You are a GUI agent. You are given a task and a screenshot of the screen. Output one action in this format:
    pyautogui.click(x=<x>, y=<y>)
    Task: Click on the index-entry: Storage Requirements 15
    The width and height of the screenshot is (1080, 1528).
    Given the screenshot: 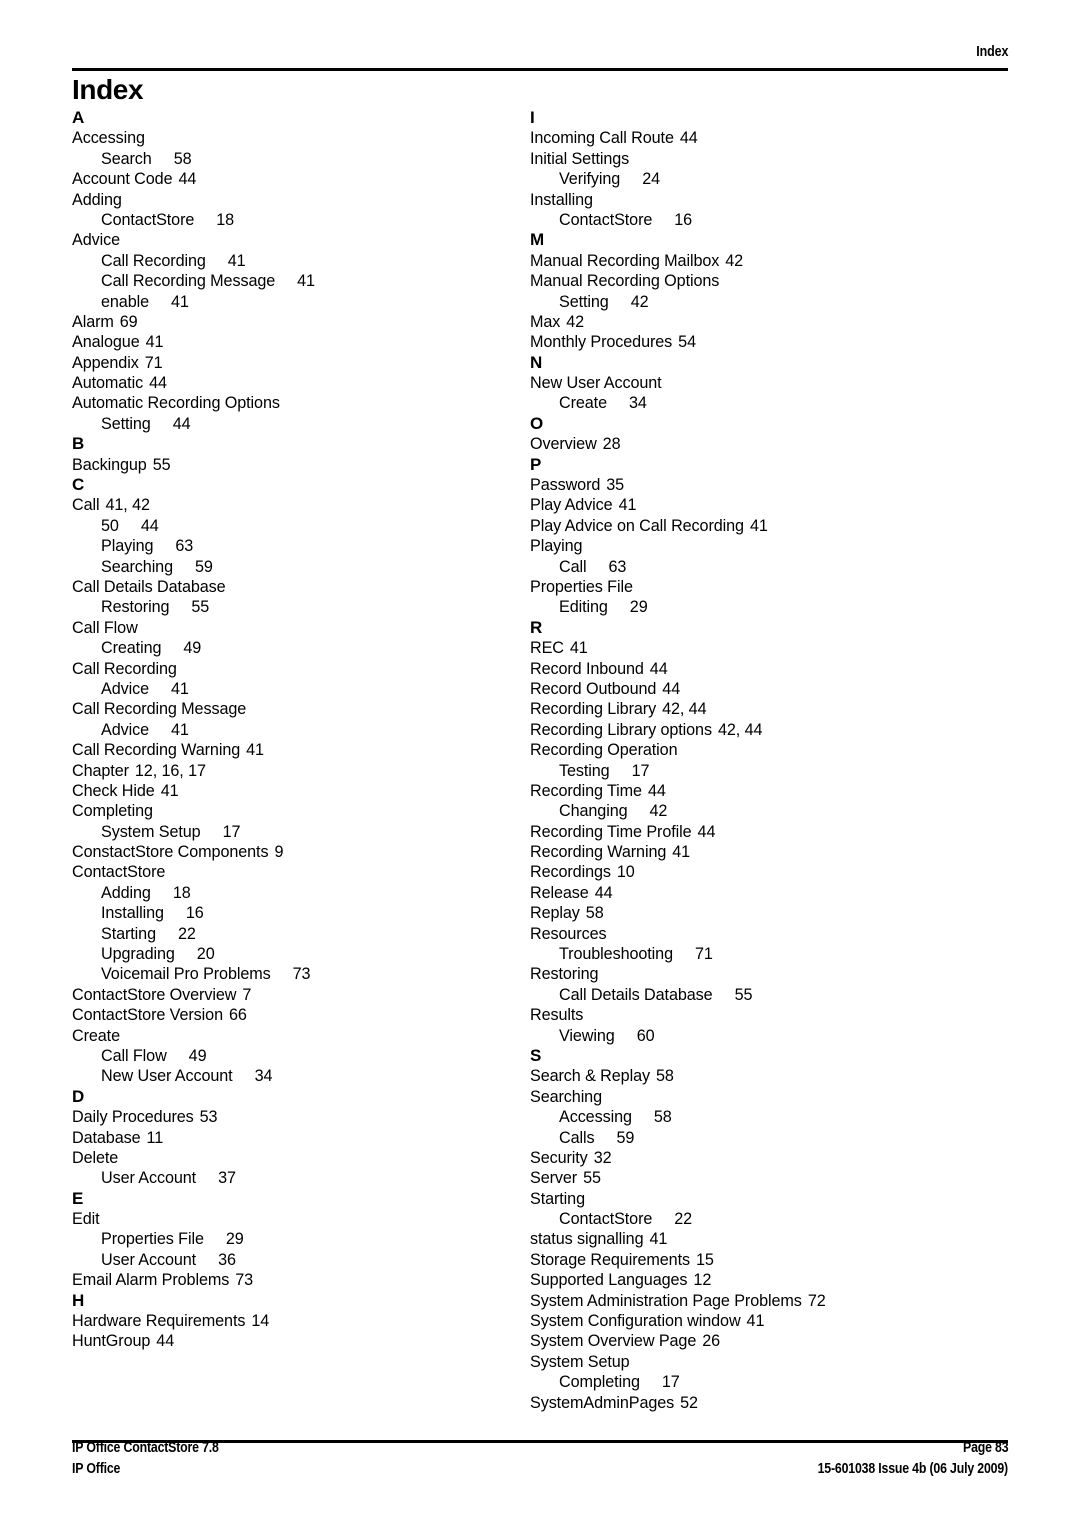 What is the action you would take?
    pyautogui.click(x=750, y=1260)
    